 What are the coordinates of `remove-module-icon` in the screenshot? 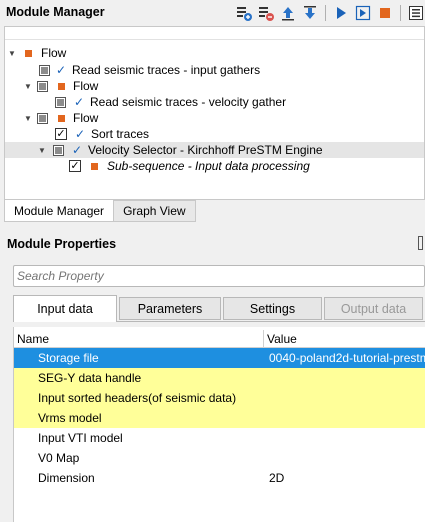 It's located at (266, 13).